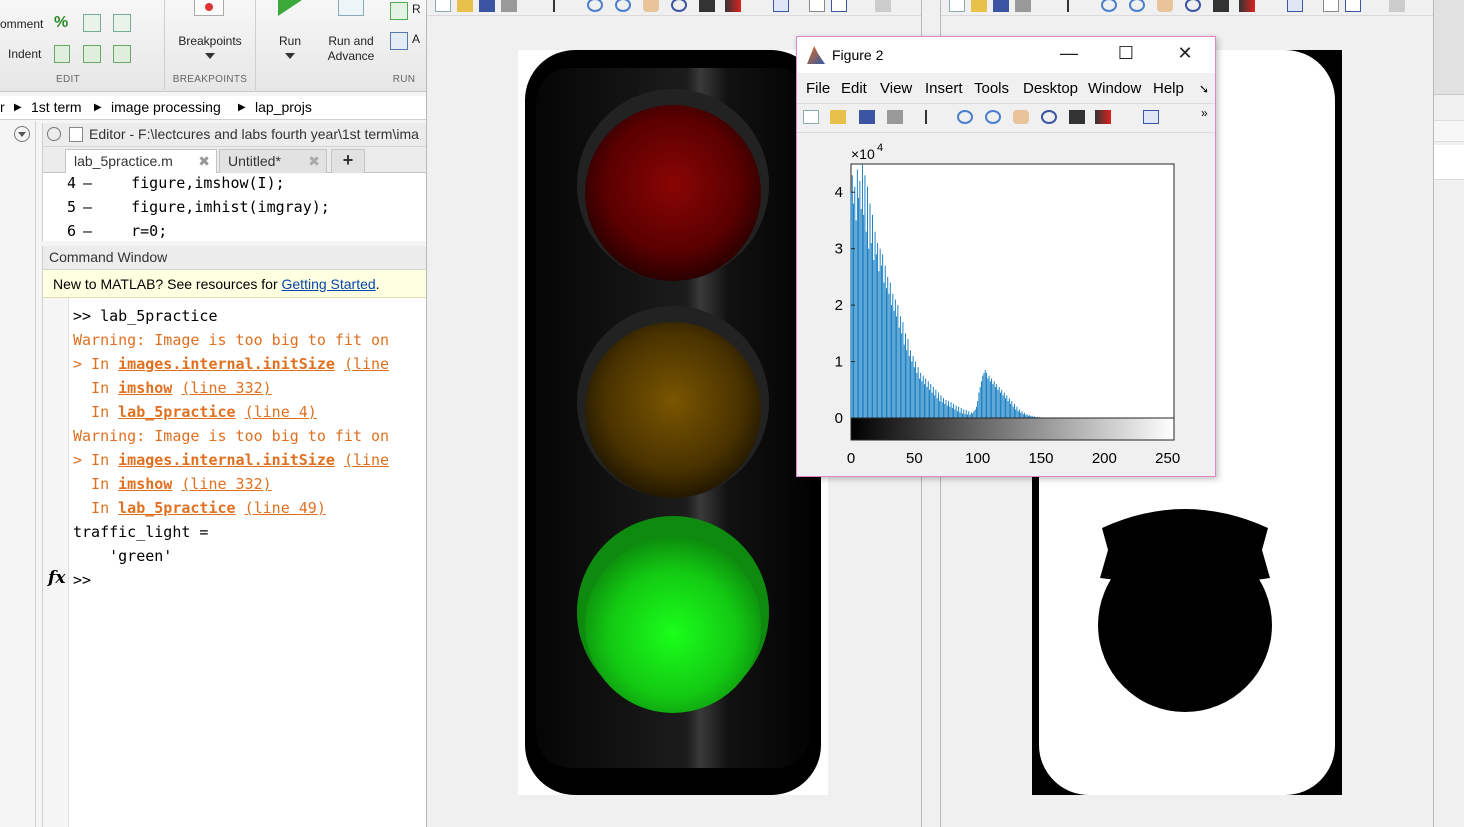 Image resolution: width=1464 pixels, height=827 pixels. Describe the element at coordinates (82, 580) in the screenshot. I see `command-prompt: >>` at that location.